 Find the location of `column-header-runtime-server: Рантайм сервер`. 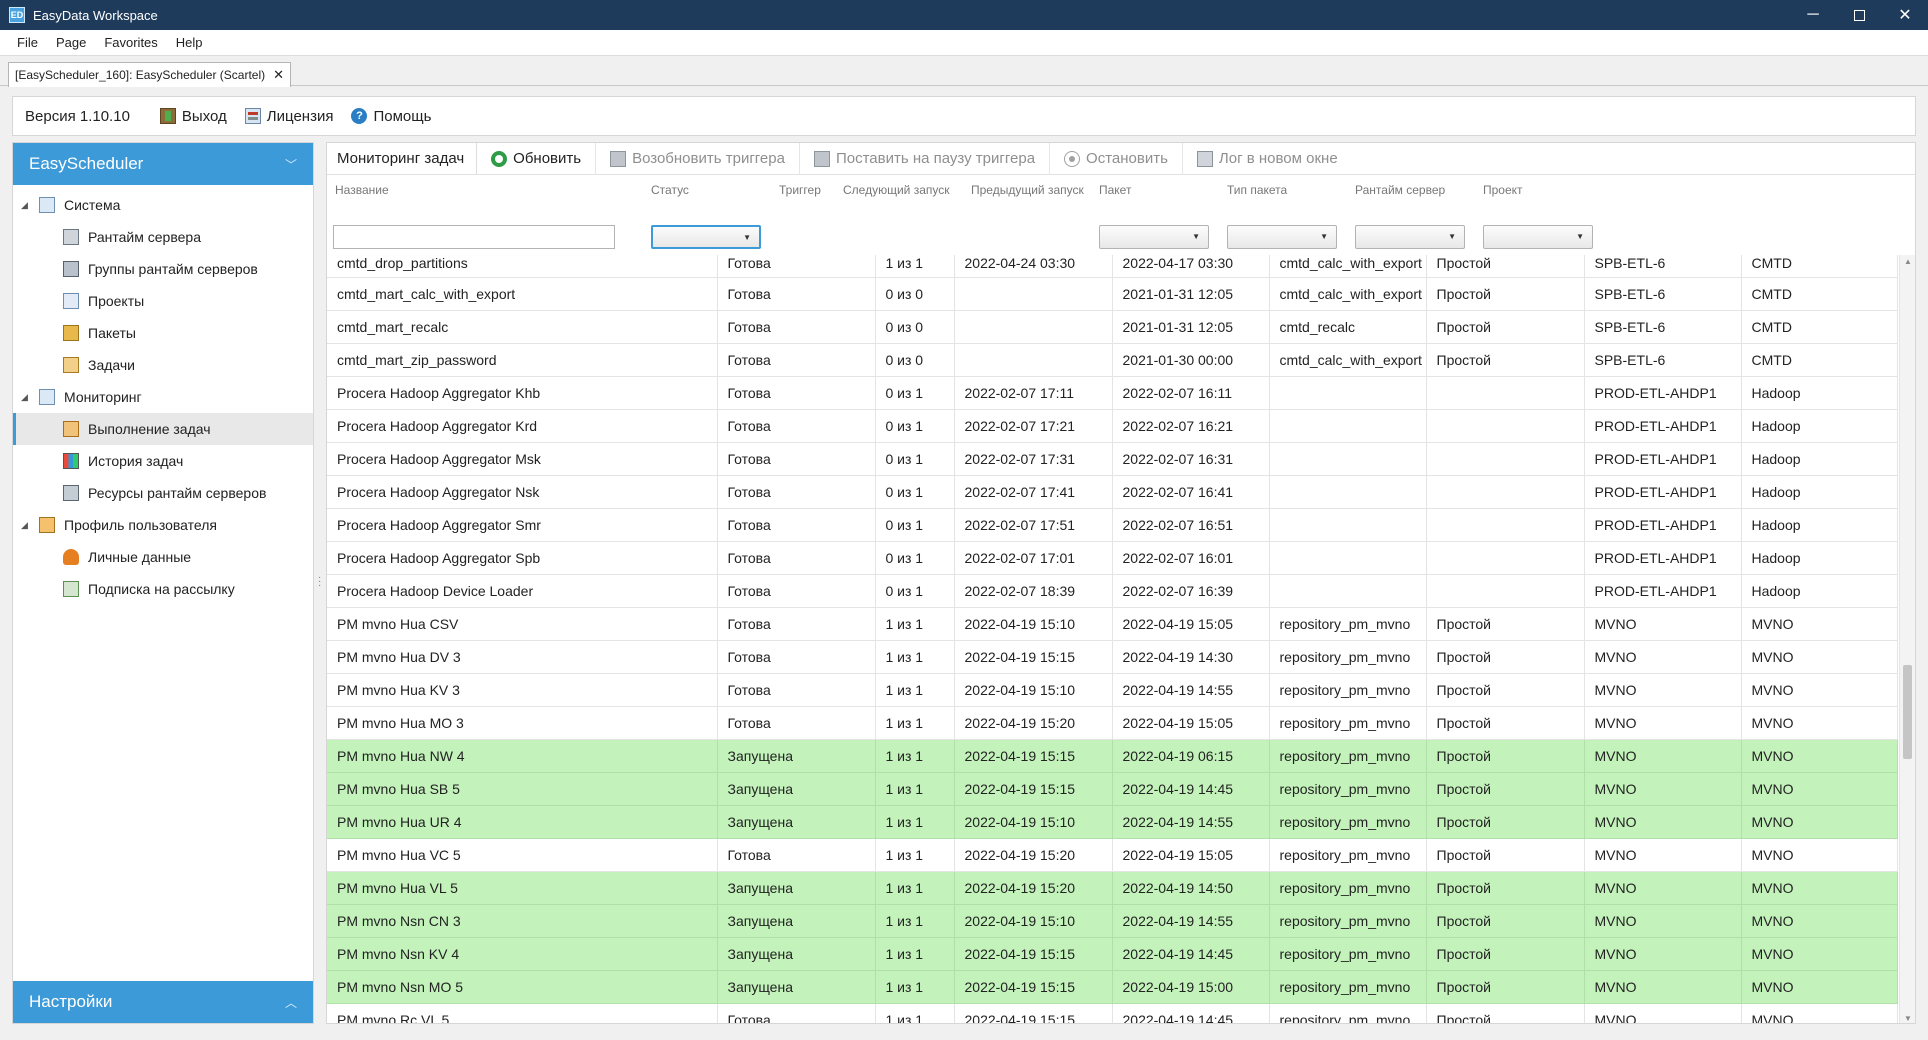

column-header-runtime-server: Рантайм сервер is located at coordinates (1400, 190).